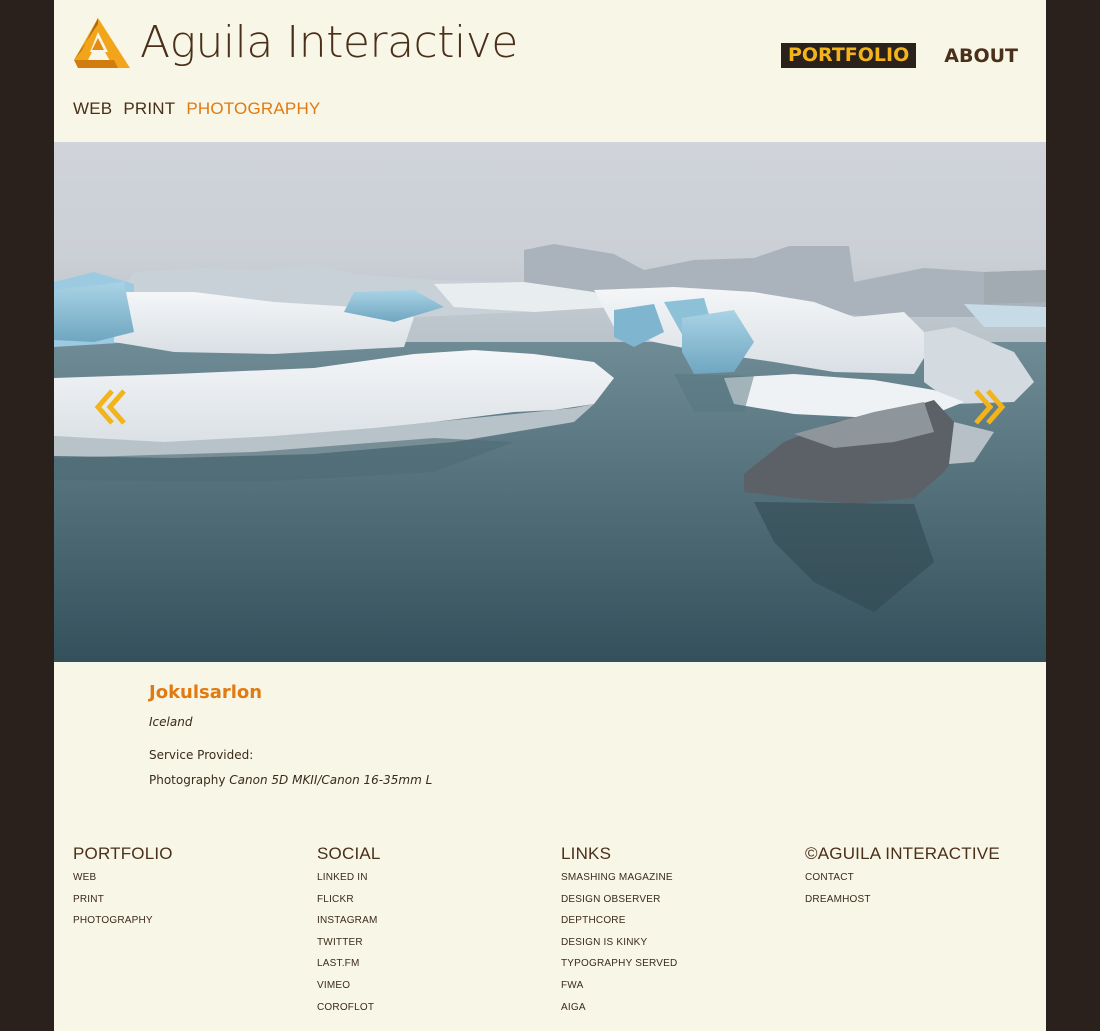 The image size is (1100, 1031). What do you see at coordinates (439, 878) in the screenshot?
I see `footer-link: LINKED IN` at bounding box center [439, 878].